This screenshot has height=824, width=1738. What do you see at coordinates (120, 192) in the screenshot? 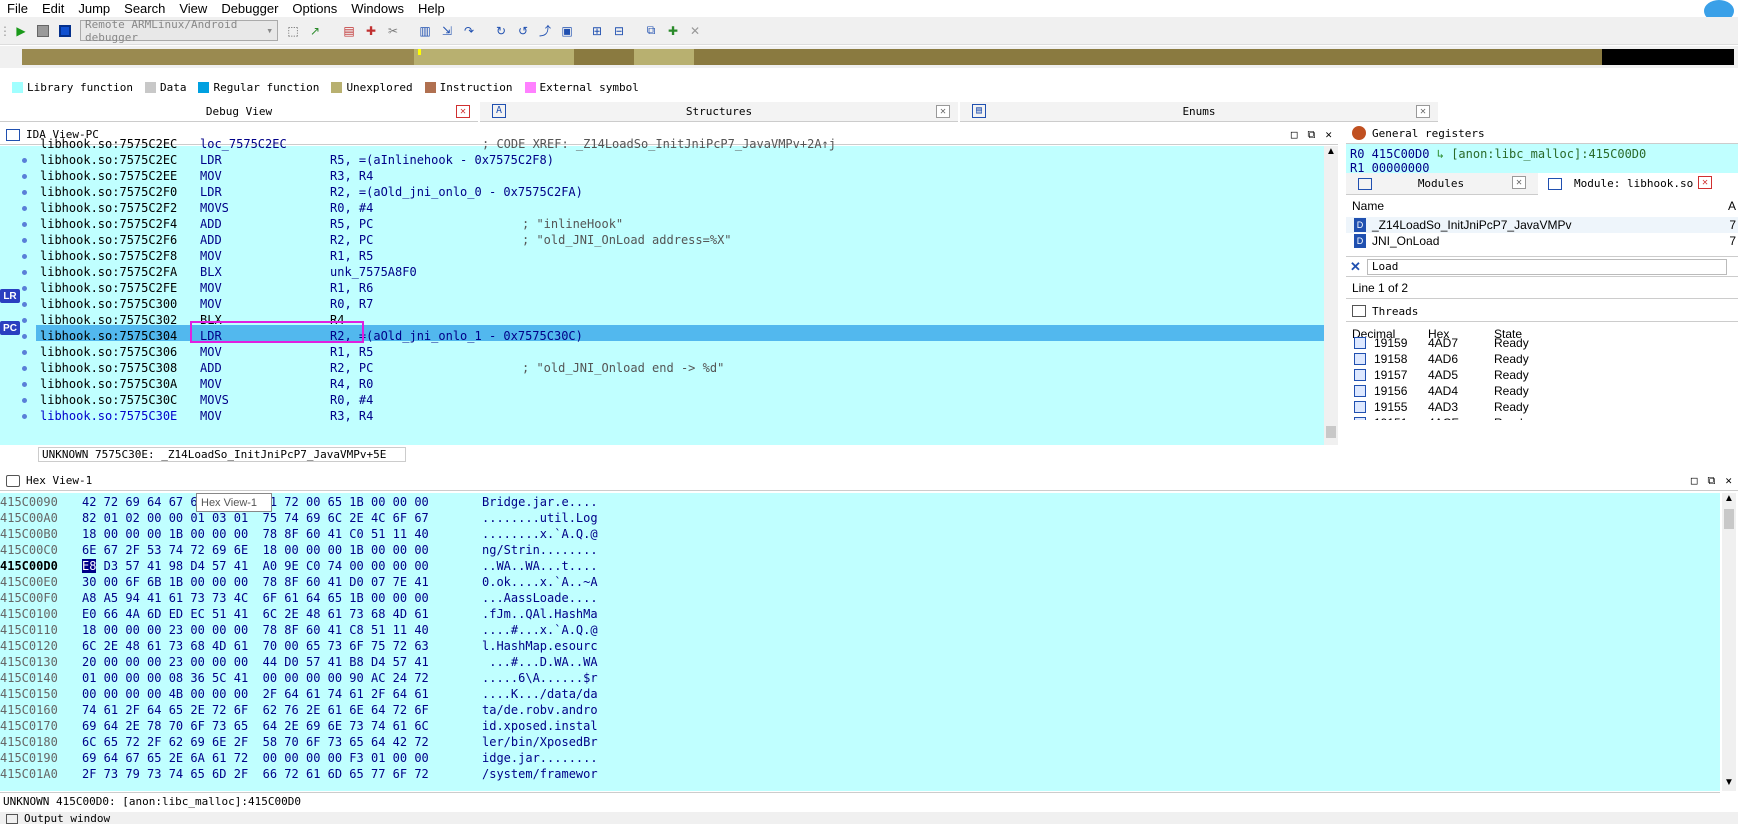
I see `disasm-address: libhook.so:7575C2F0` at bounding box center [120, 192].